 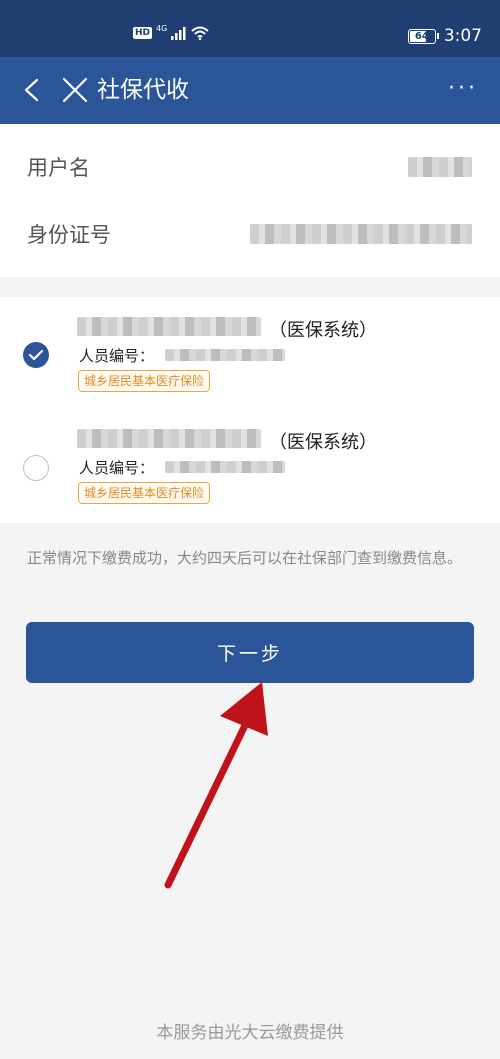 I want to click on radio-unchecked-icon, so click(x=36, y=468).